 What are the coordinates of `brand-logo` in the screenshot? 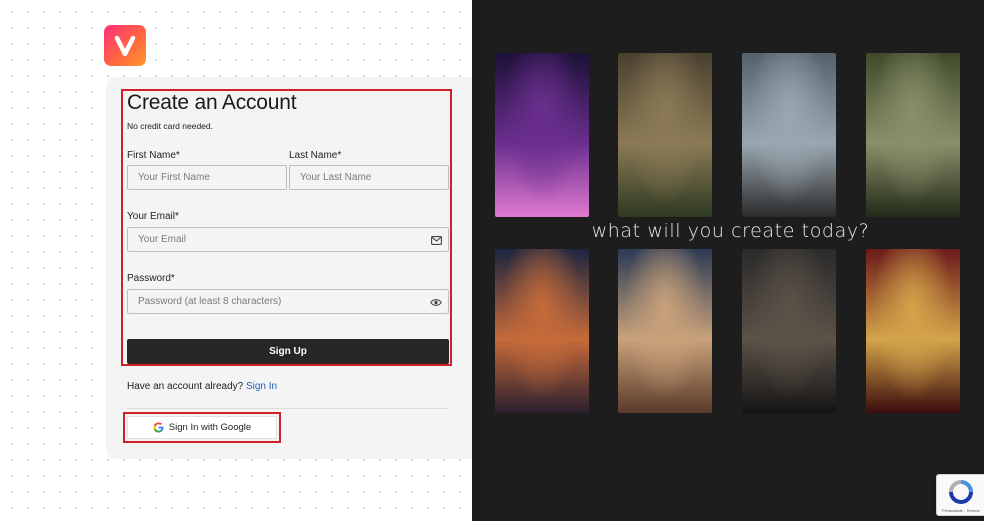 It's located at (125, 45).